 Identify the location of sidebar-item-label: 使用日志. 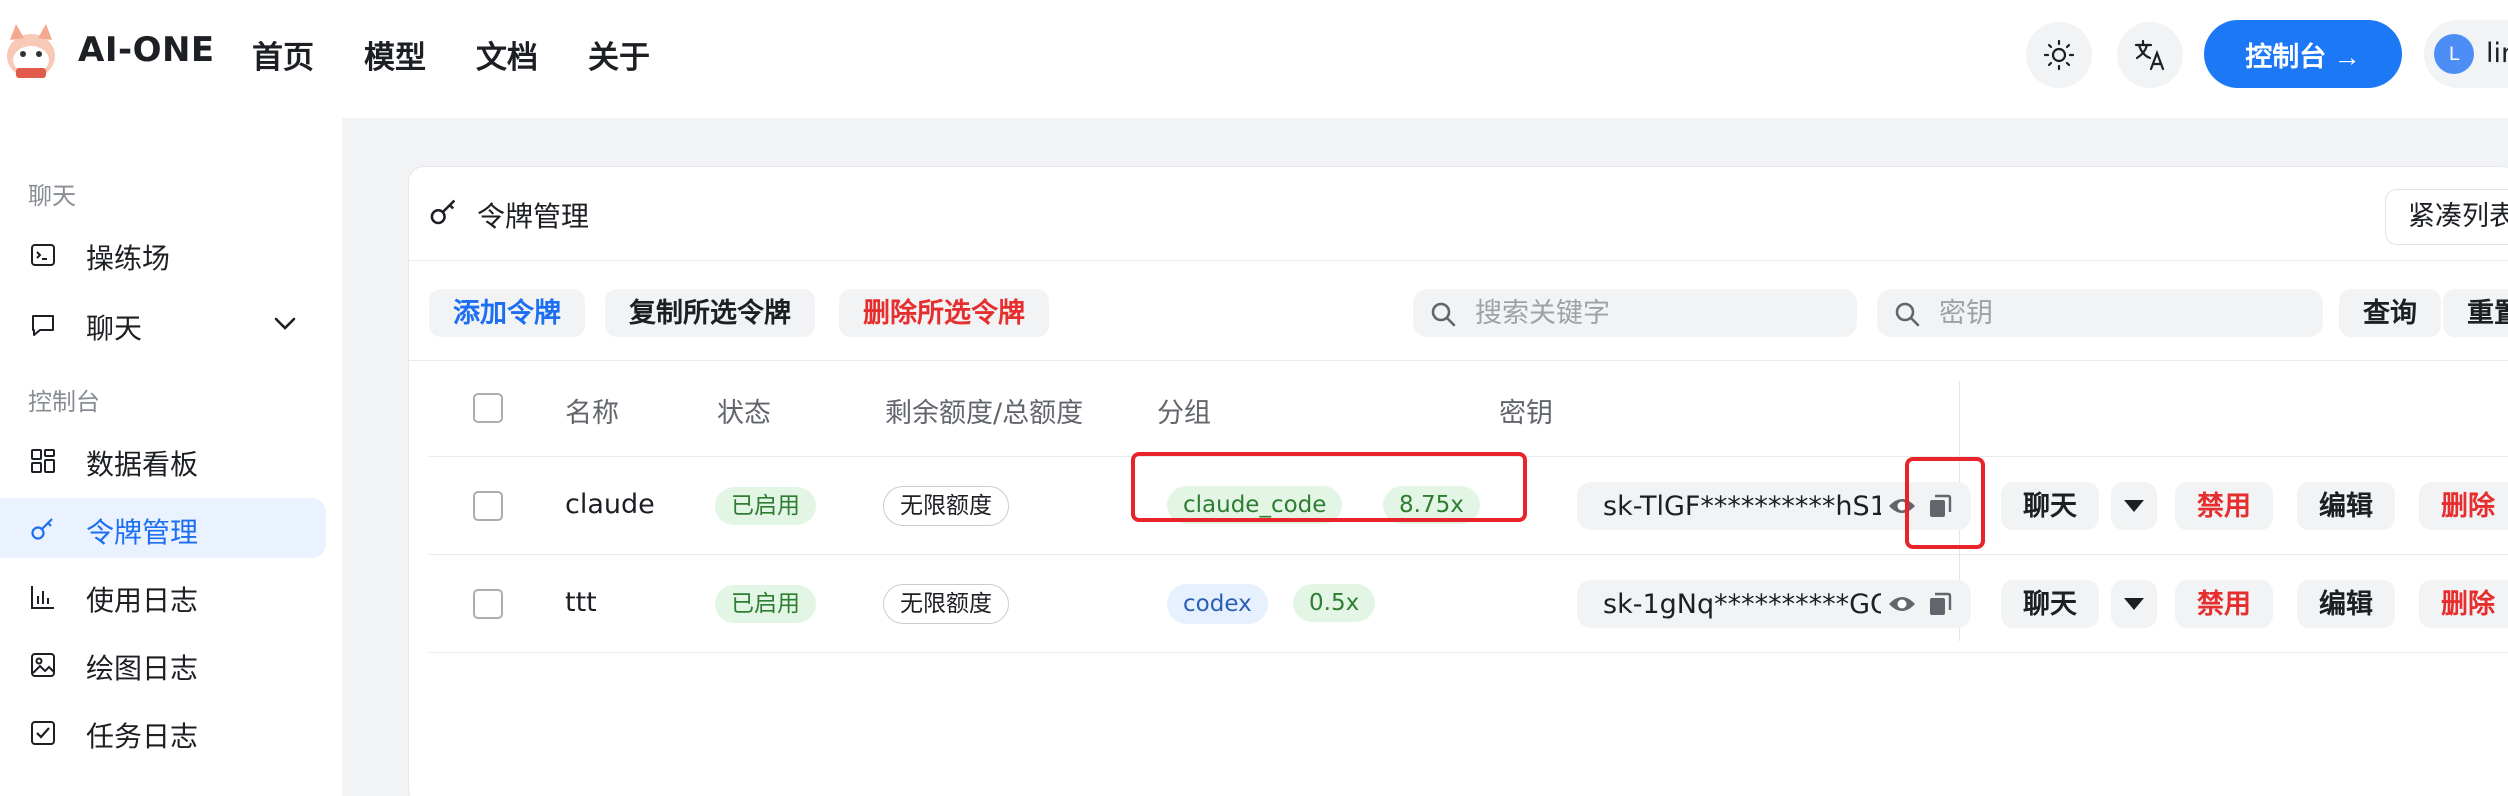
(142, 600).